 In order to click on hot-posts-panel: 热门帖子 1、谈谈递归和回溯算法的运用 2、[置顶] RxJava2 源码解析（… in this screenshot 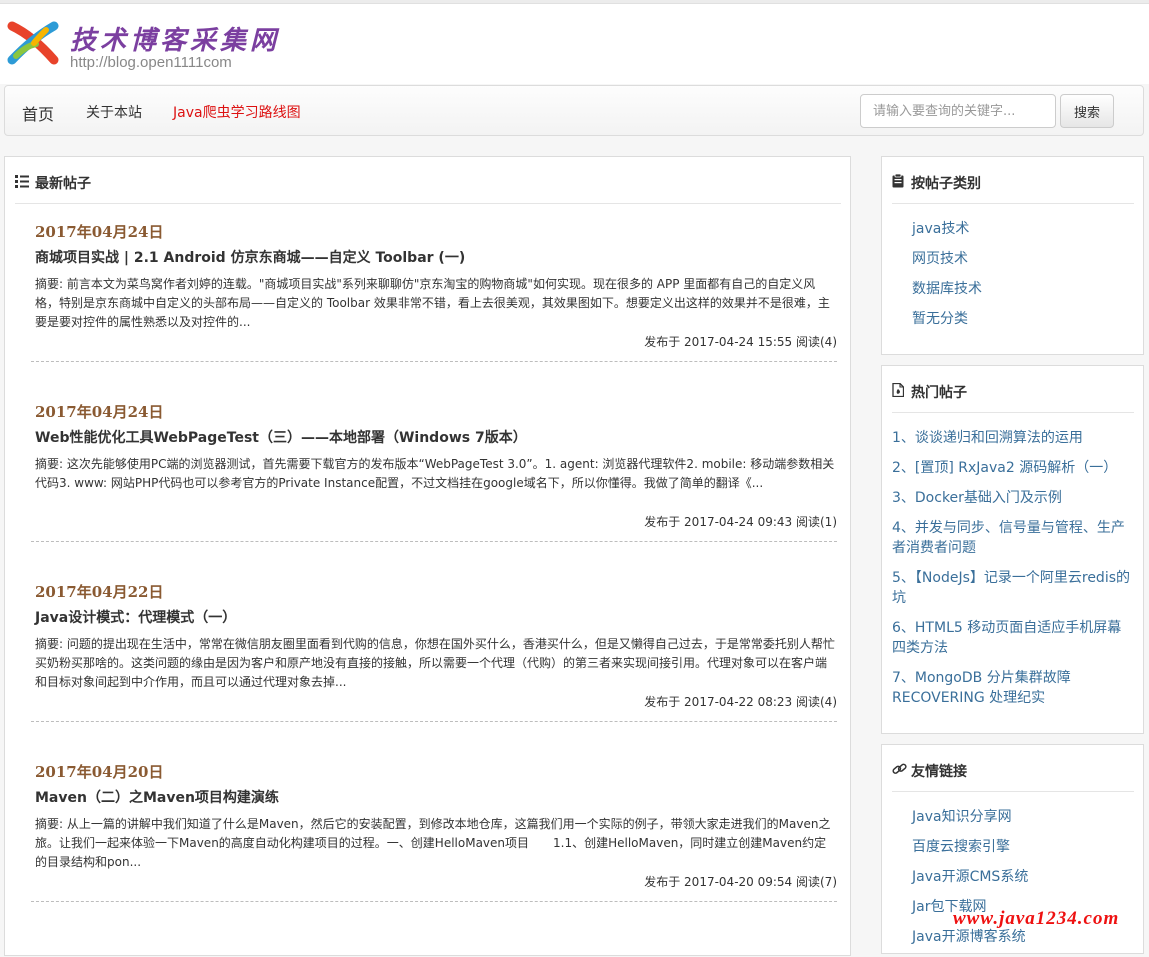, I will do `click(1012, 549)`.